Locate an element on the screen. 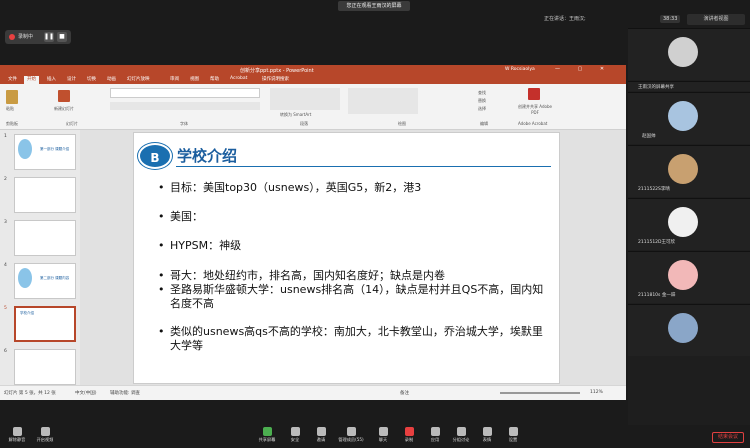 This screenshot has width=750, height=448. bullet-item: • 哥大：地处纽约市，排名高，国内知名度好；缺点是内卷 is located at coordinates (354, 276).